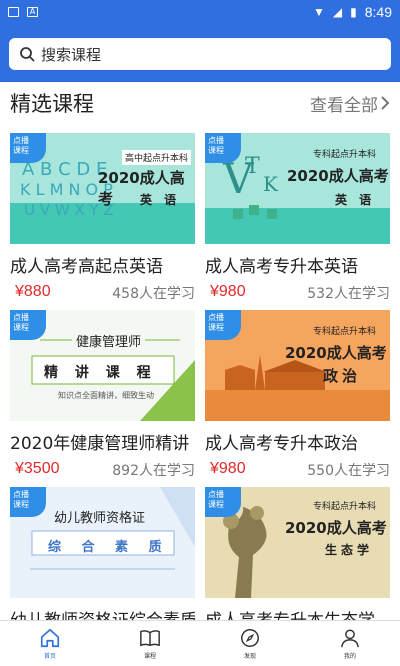 This screenshot has width=400, height=666. What do you see at coordinates (349, 656) in the screenshot?
I see `nav-profile-label: 我的` at bounding box center [349, 656].